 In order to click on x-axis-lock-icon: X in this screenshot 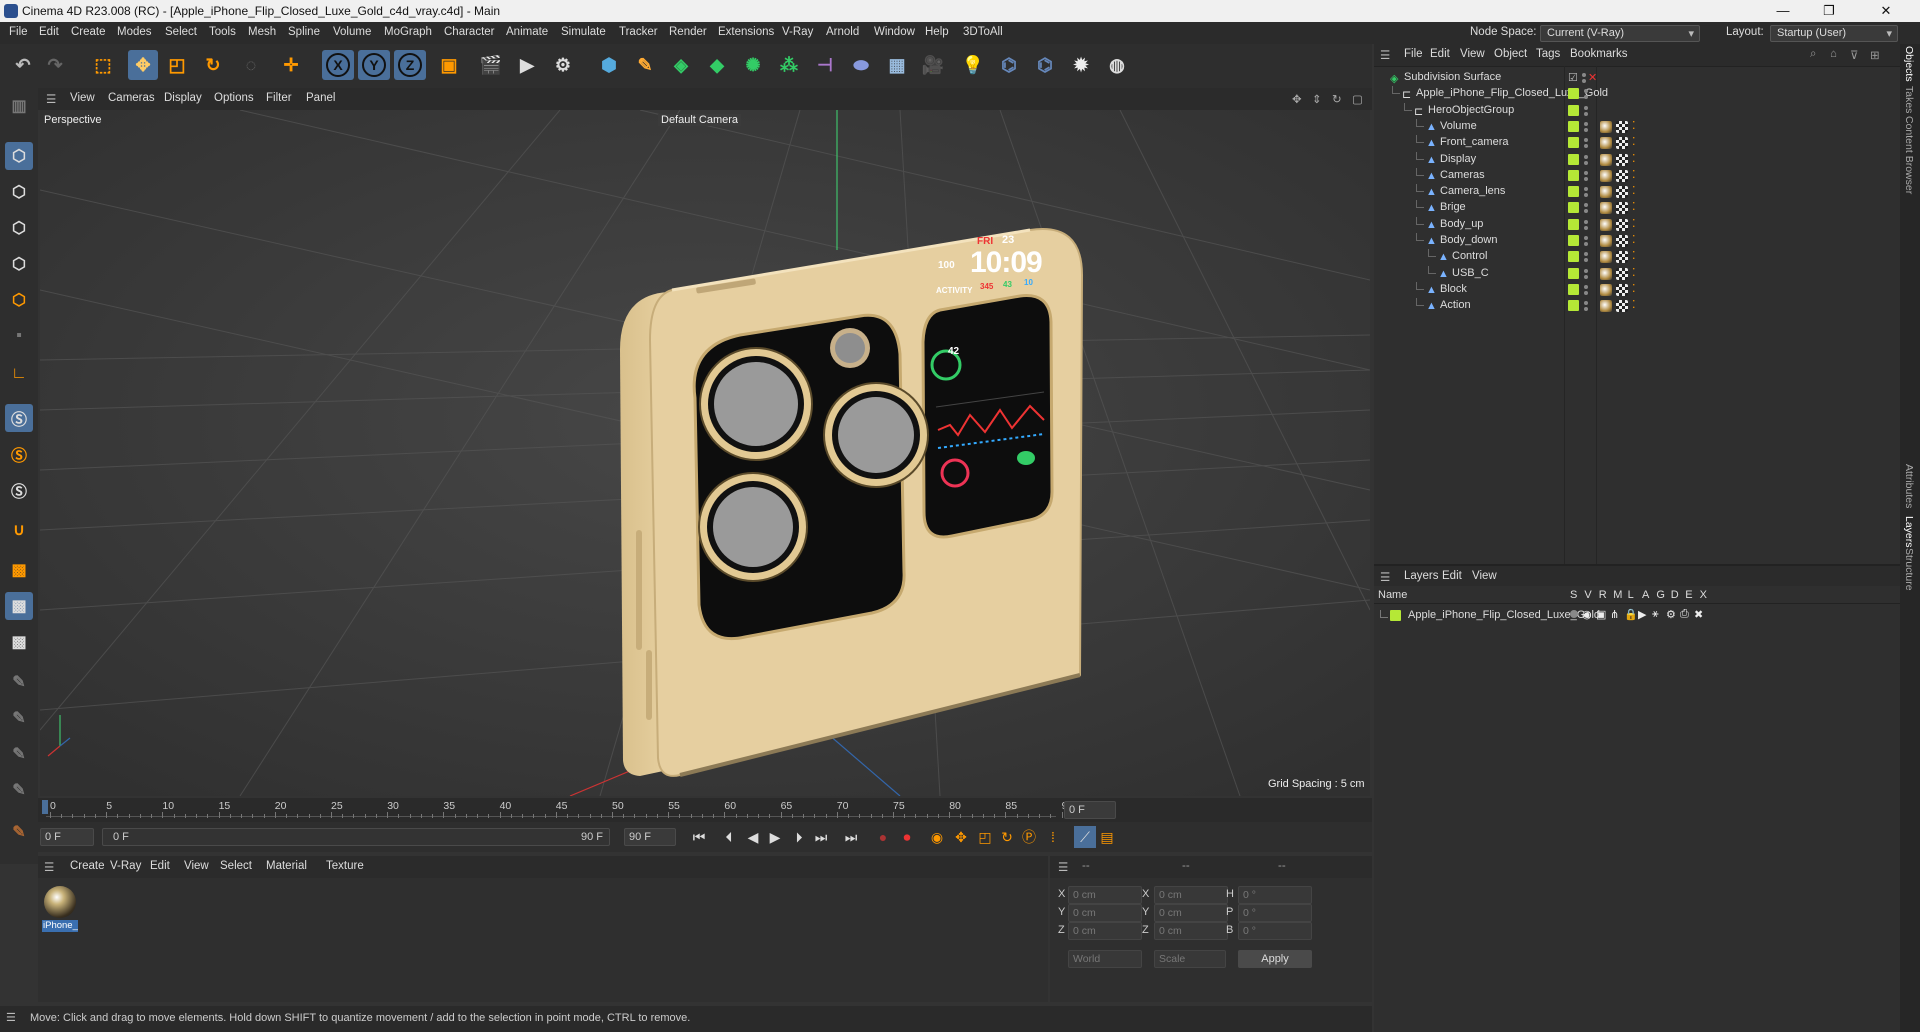, I will do `click(338, 65)`.